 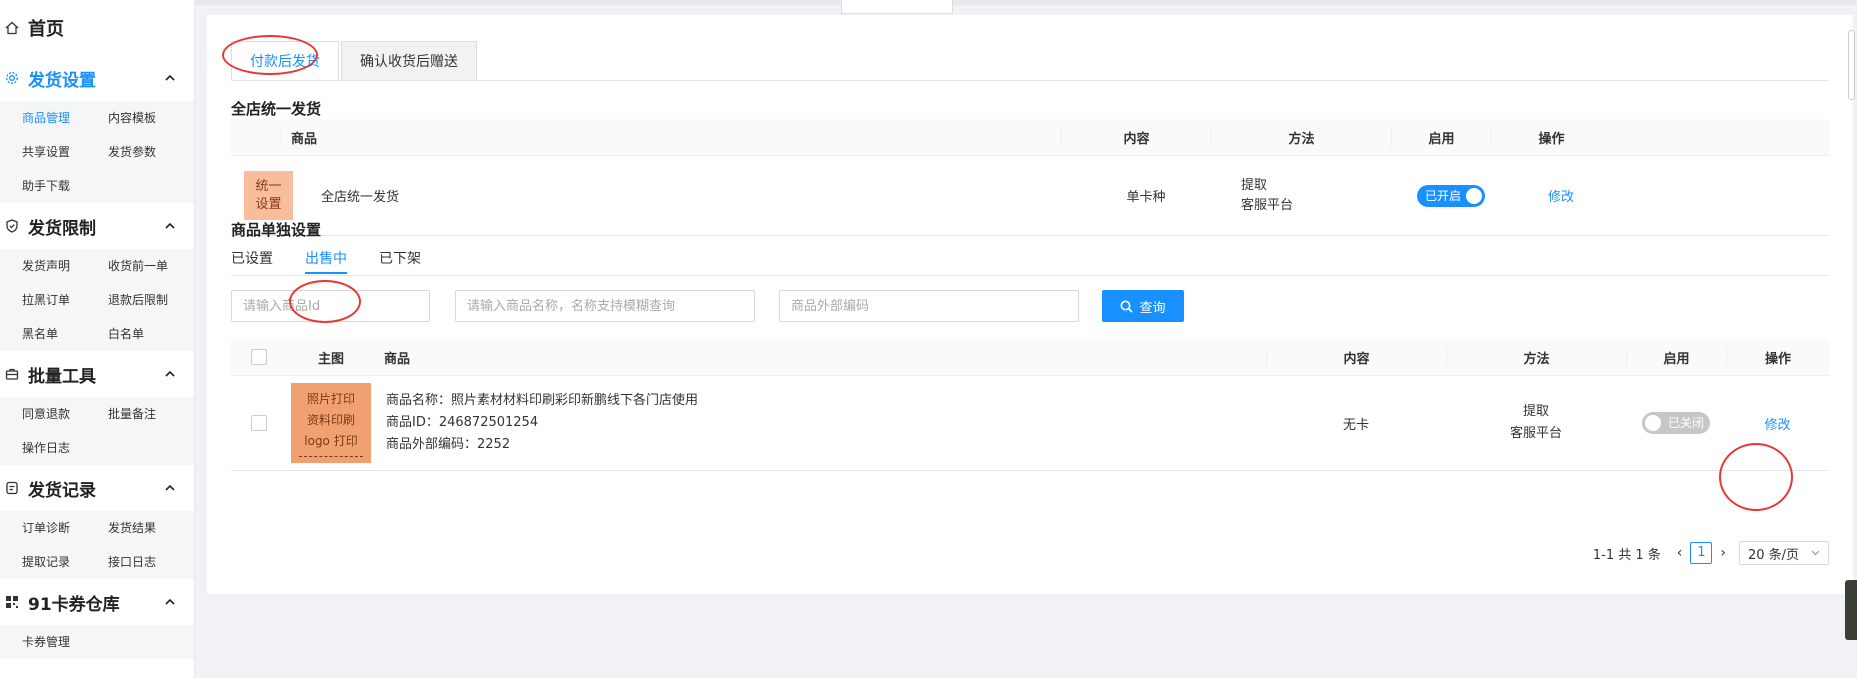 I want to click on thumb-line: 设置, so click(x=268, y=204).